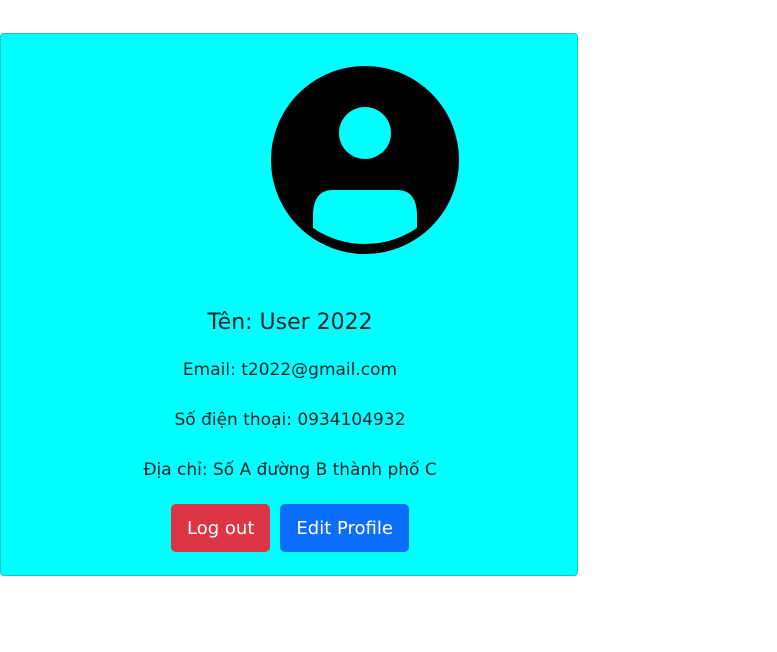 This screenshot has height=652, width=777. What do you see at coordinates (290, 420) in the screenshot?
I see `profile-phone: Số điện thoại: 0934104932` at bounding box center [290, 420].